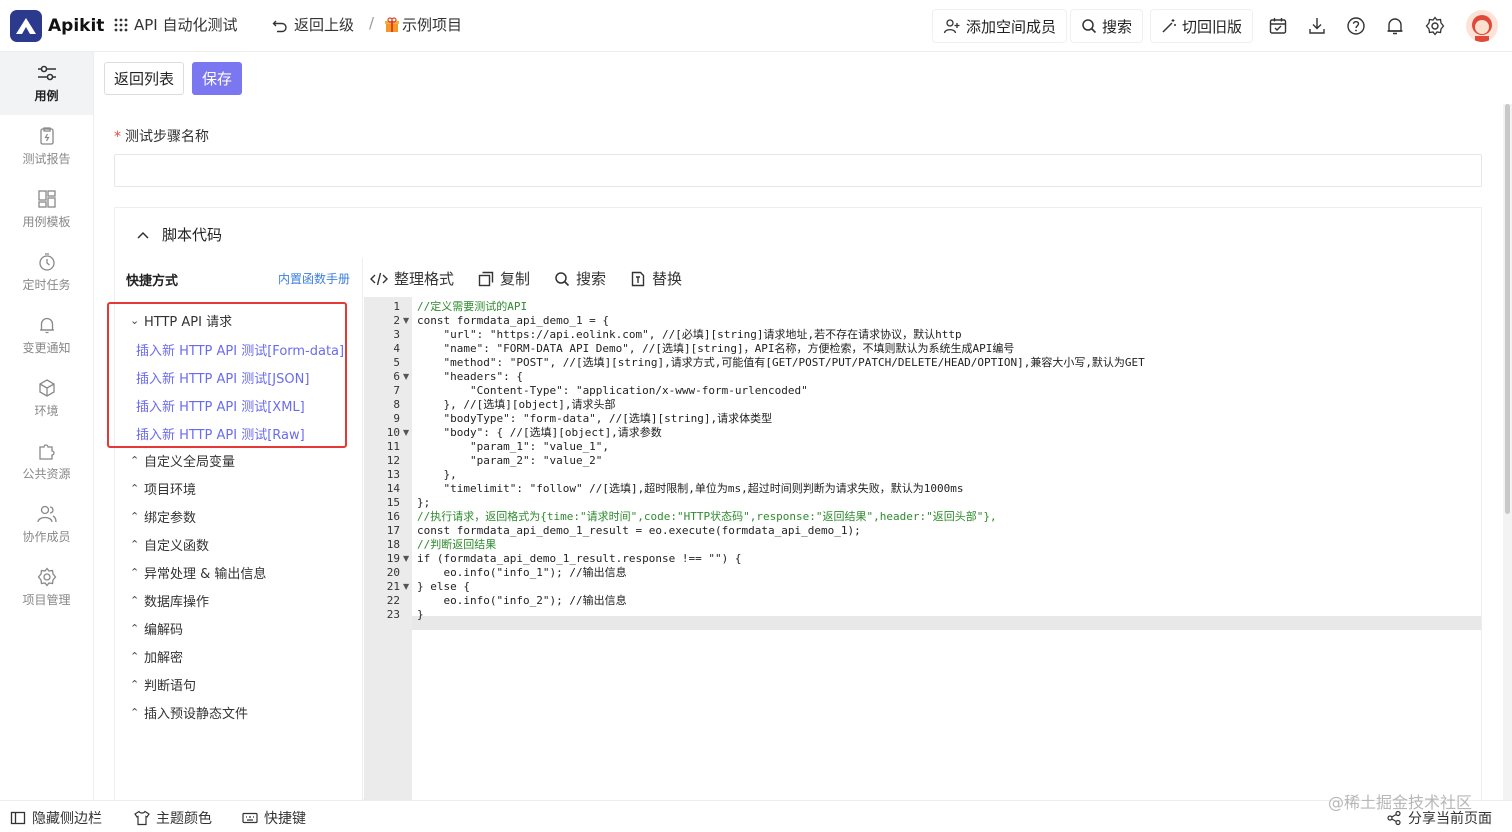 The image size is (1512, 832). Describe the element at coordinates (1482, 26) in the screenshot. I see `user-avatar` at that location.